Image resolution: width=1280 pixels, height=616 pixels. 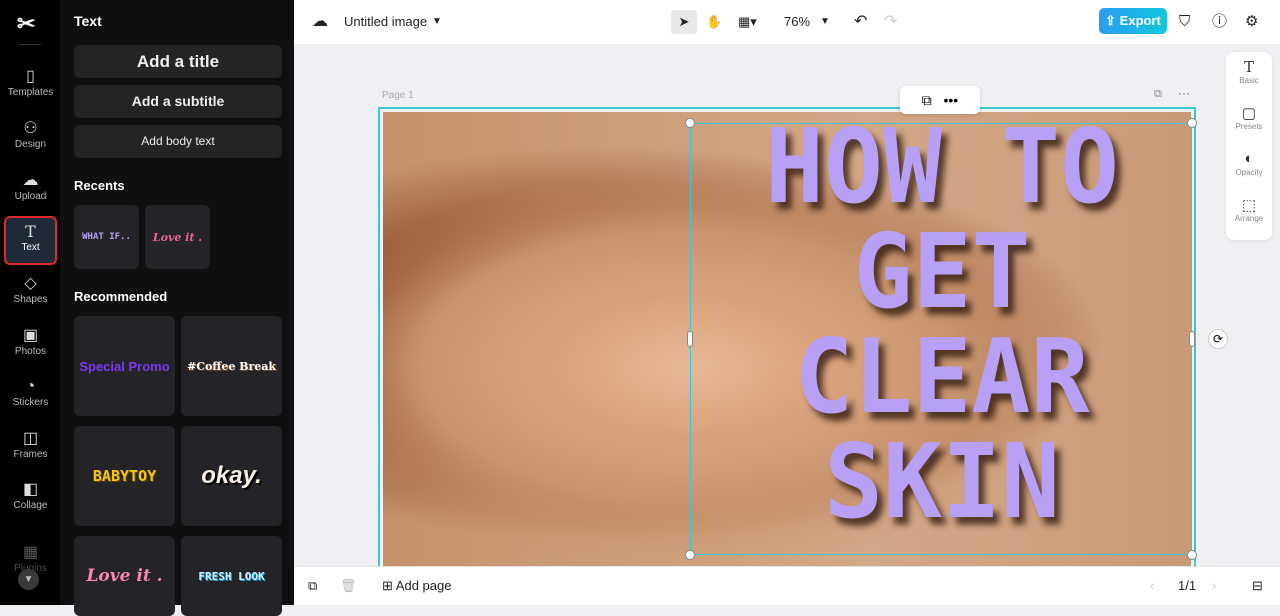 What do you see at coordinates (860, 22) in the screenshot?
I see `undo-icon: ↶` at bounding box center [860, 22].